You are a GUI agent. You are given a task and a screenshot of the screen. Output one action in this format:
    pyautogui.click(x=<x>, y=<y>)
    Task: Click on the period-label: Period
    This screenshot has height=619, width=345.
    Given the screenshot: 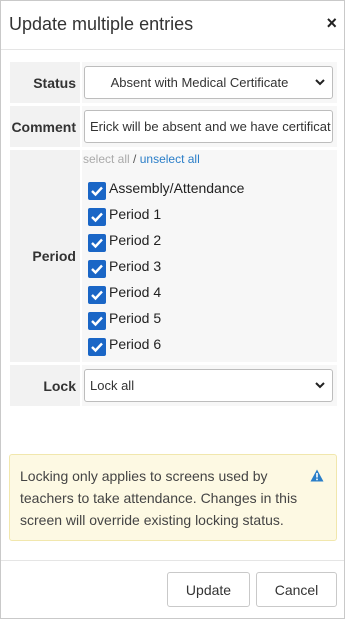 What is the action you would take?
    pyautogui.click(x=45, y=256)
    